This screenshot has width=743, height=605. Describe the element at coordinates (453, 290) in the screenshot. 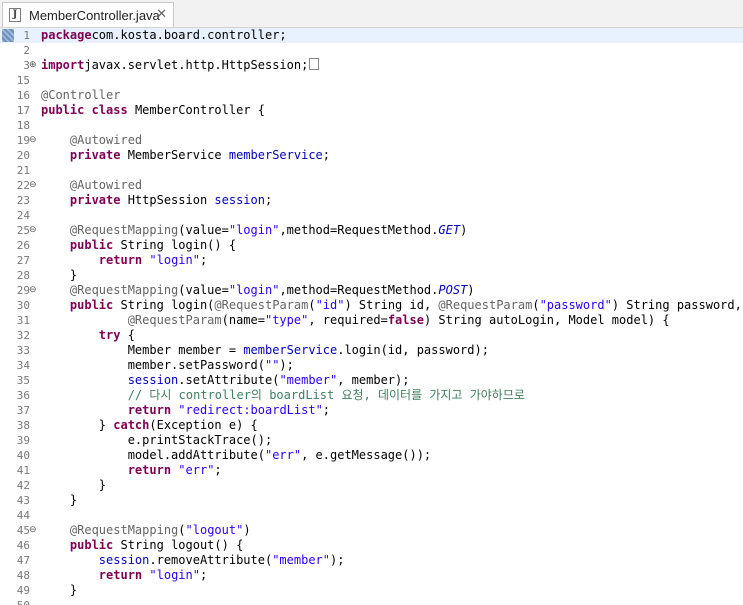

I see `code-token: POST` at that location.